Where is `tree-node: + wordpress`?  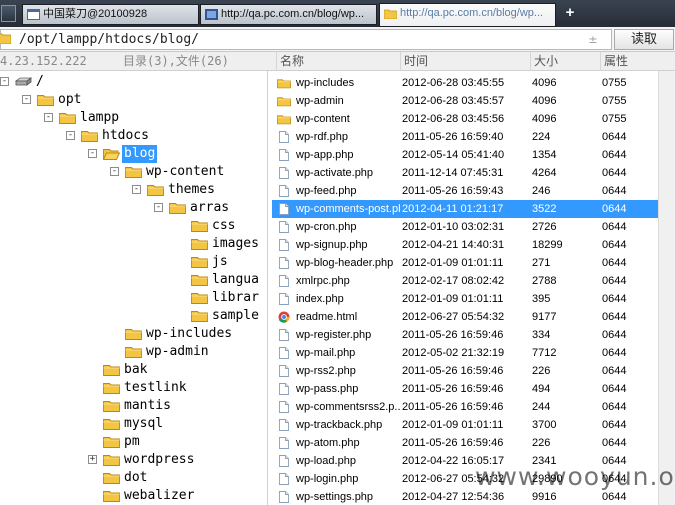 tree-node: + wordpress is located at coordinates (133, 460).